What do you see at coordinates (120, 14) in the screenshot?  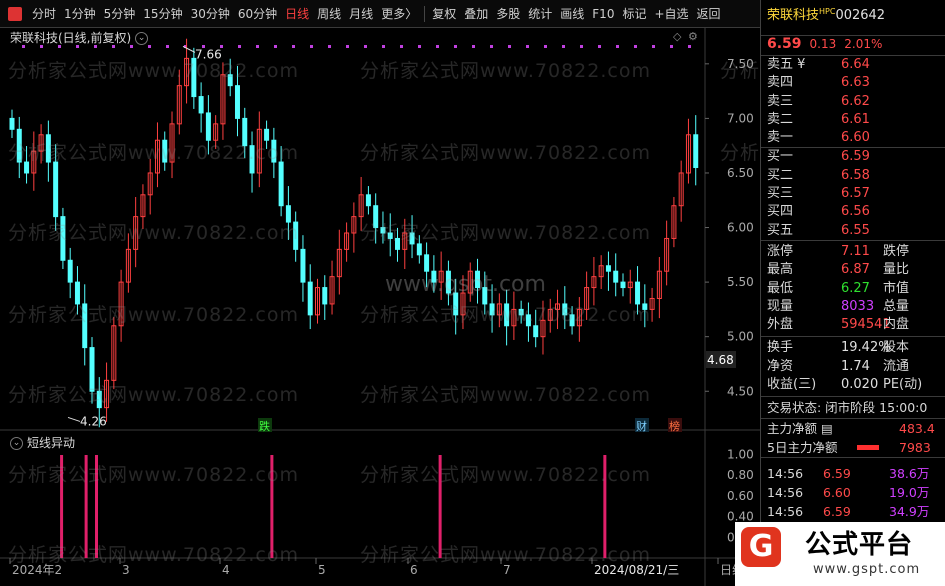 I see `toolbar-item: 5分钟` at bounding box center [120, 14].